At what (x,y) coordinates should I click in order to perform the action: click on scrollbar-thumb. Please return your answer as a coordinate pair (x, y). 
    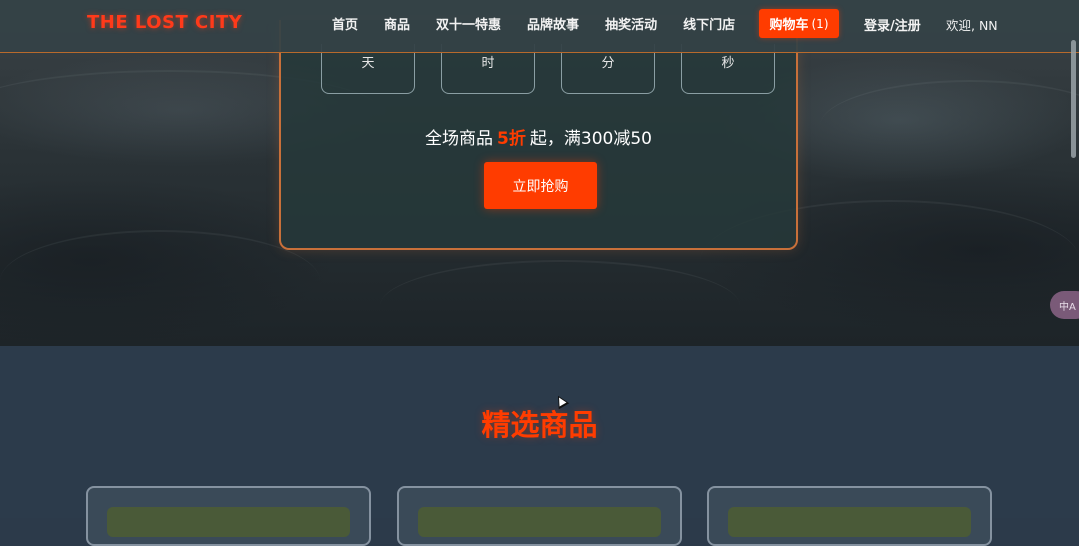
    Looking at the image, I should click on (1073, 99).